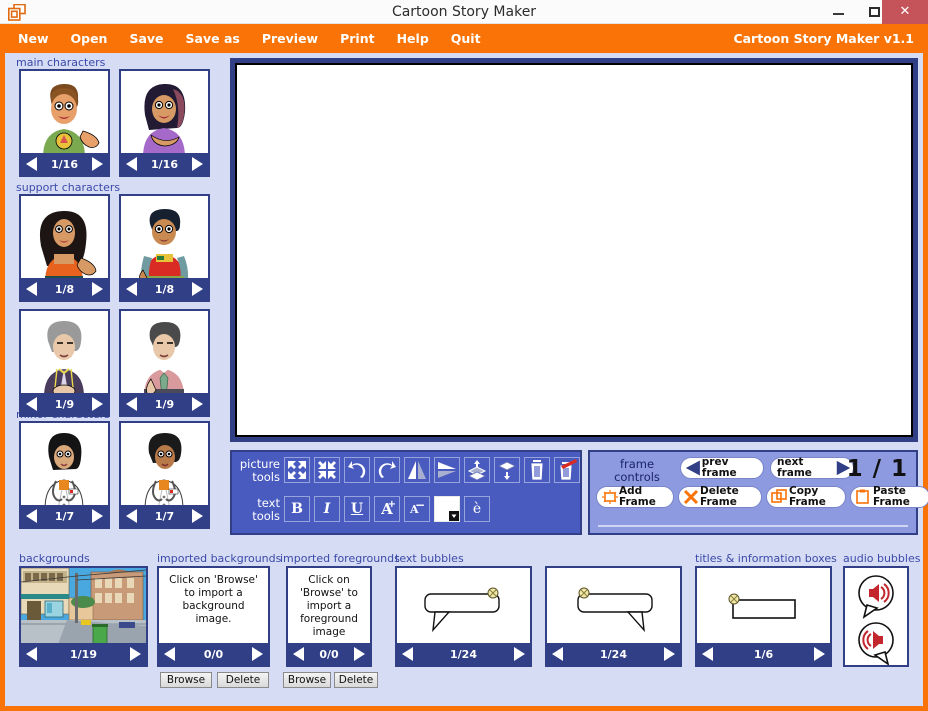  Describe the element at coordinates (806, 497) in the screenshot. I see `copy-frame-button: Copy Frame` at that location.